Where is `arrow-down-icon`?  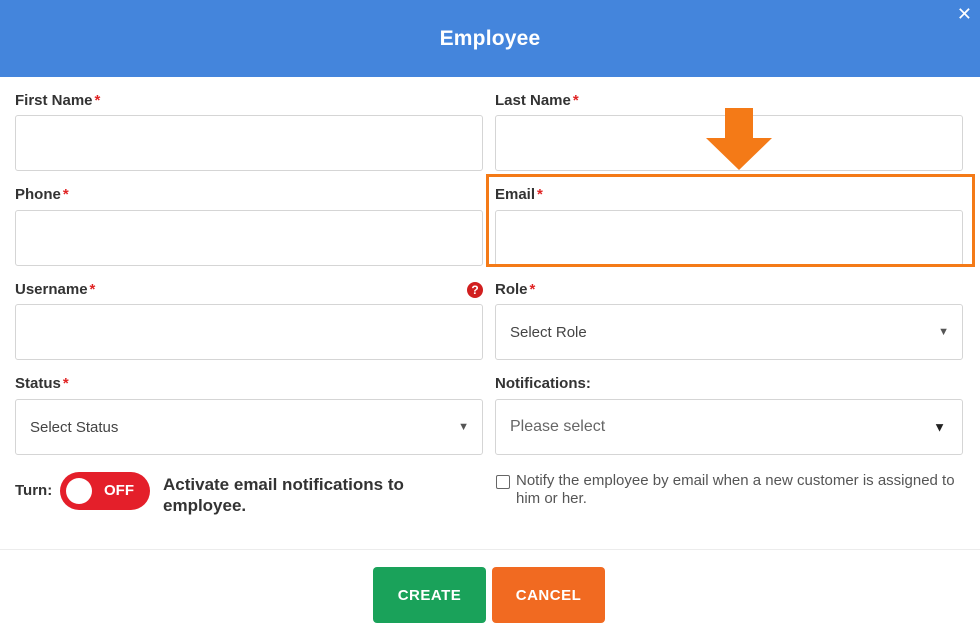 arrow-down-icon is located at coordinates (739, 139).